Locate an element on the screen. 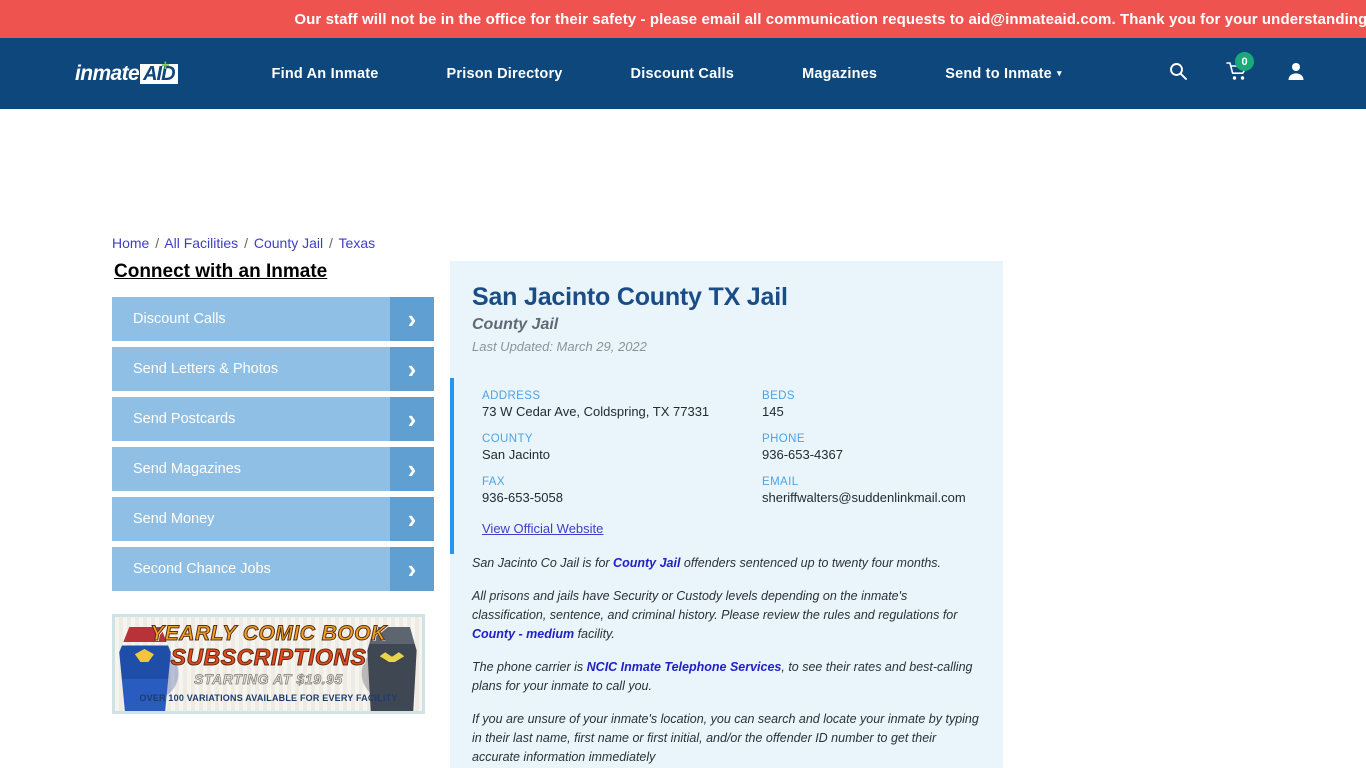 The height and width of the screenshot is (768, 1366). facility-title: San Jacinto County TX Jail is located at coordinates (630, 297).